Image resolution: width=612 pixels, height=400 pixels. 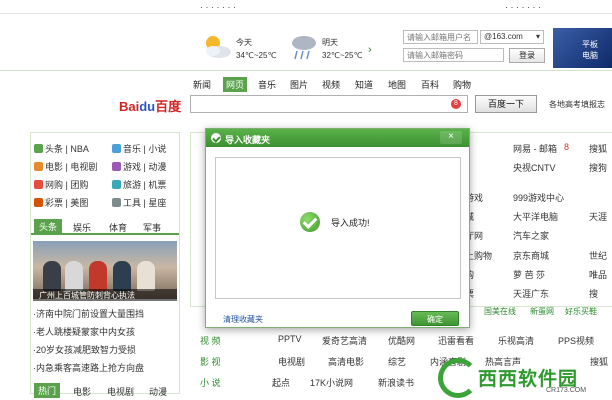 I want to click on top-bar-left-links: · · · · · · ·, so click(x=218, y=7).